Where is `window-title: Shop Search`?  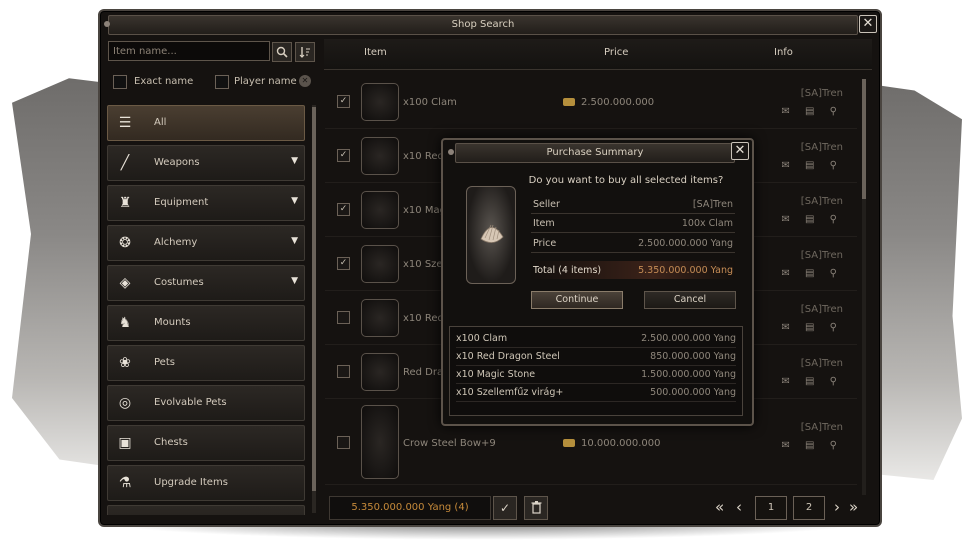 window-title: Shop Search is located at coordinates (483, 25).